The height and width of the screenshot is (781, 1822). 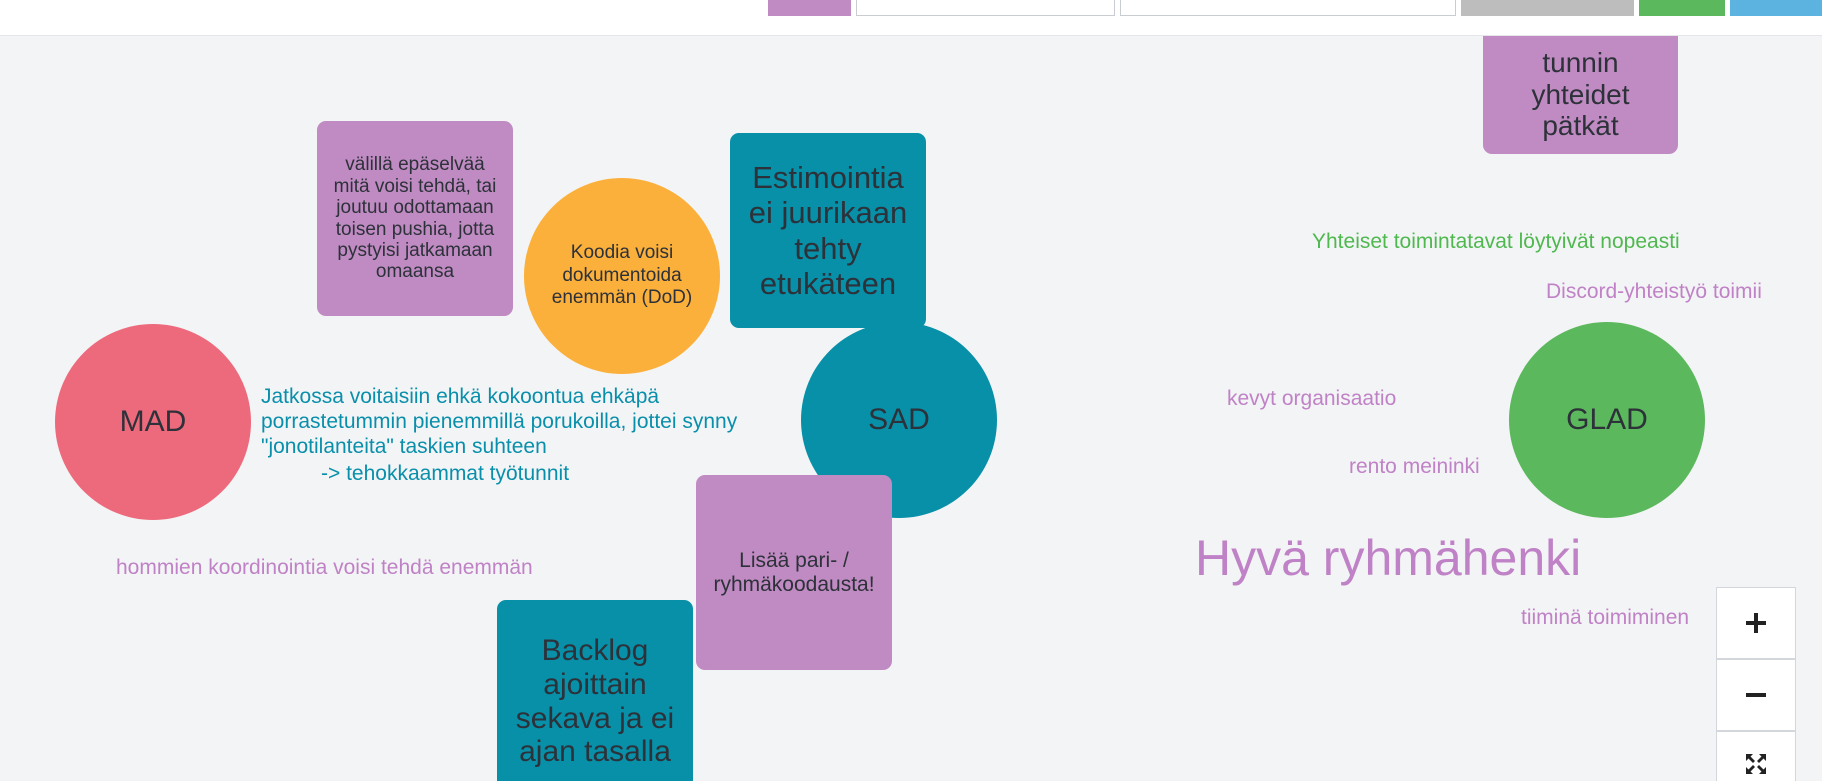 What do you see at coordinates (1776, 8) in the screenshot?
I see `color-swatch-blue-button` at bounding box center [1776, 8].